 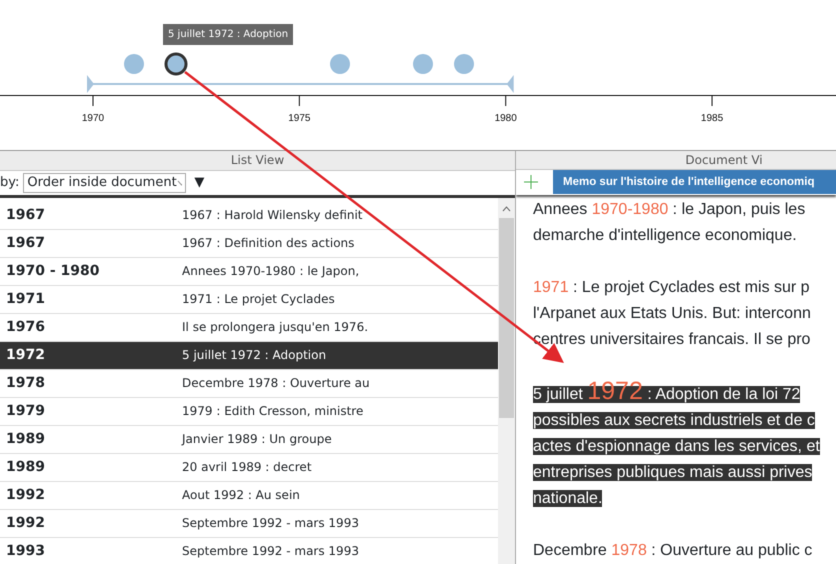 I want to click on list-row: 1978 Decembre 1978 : Ouverture au, so click(x=249, y=384).